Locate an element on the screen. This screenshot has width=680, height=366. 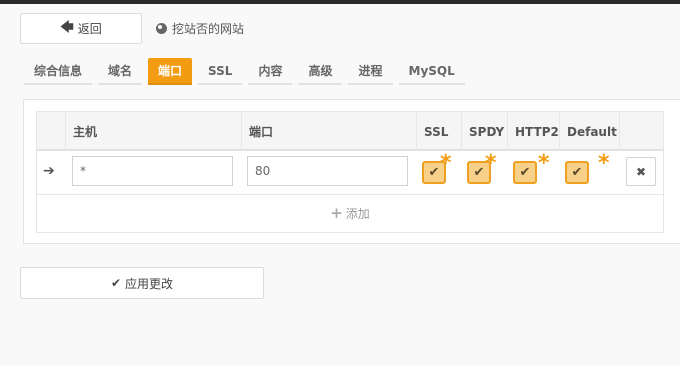
tab-bar: 综合信息 域名 端口 SSL 内容 高级 进程 MySQL is located at coordinates (247, 71).